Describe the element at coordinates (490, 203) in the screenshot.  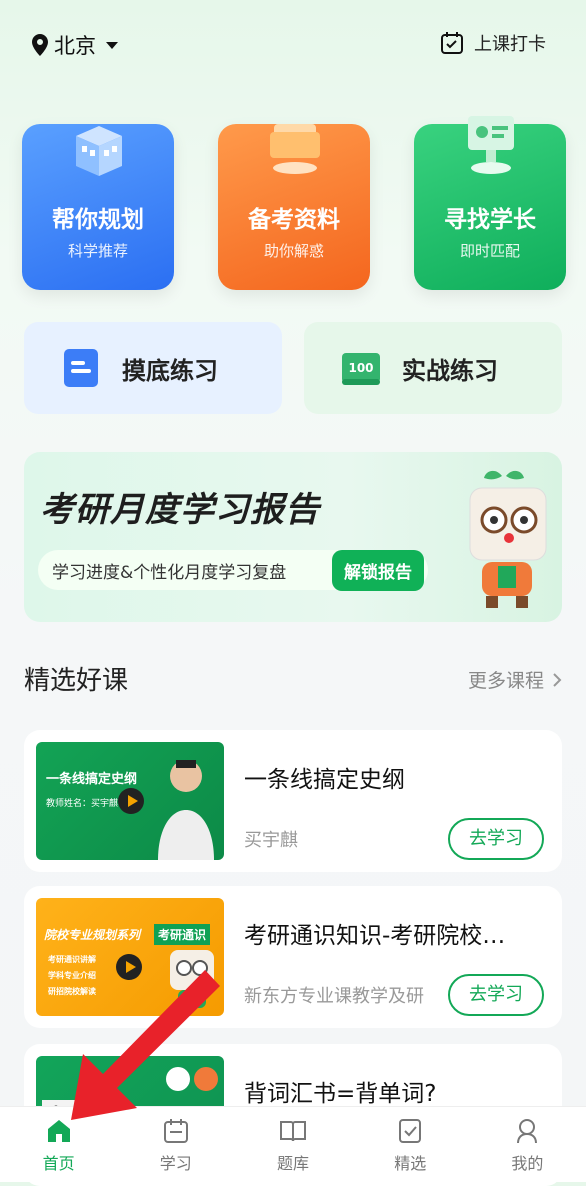
I see `card-senior: 寻找学长 即时匹配` at that location.